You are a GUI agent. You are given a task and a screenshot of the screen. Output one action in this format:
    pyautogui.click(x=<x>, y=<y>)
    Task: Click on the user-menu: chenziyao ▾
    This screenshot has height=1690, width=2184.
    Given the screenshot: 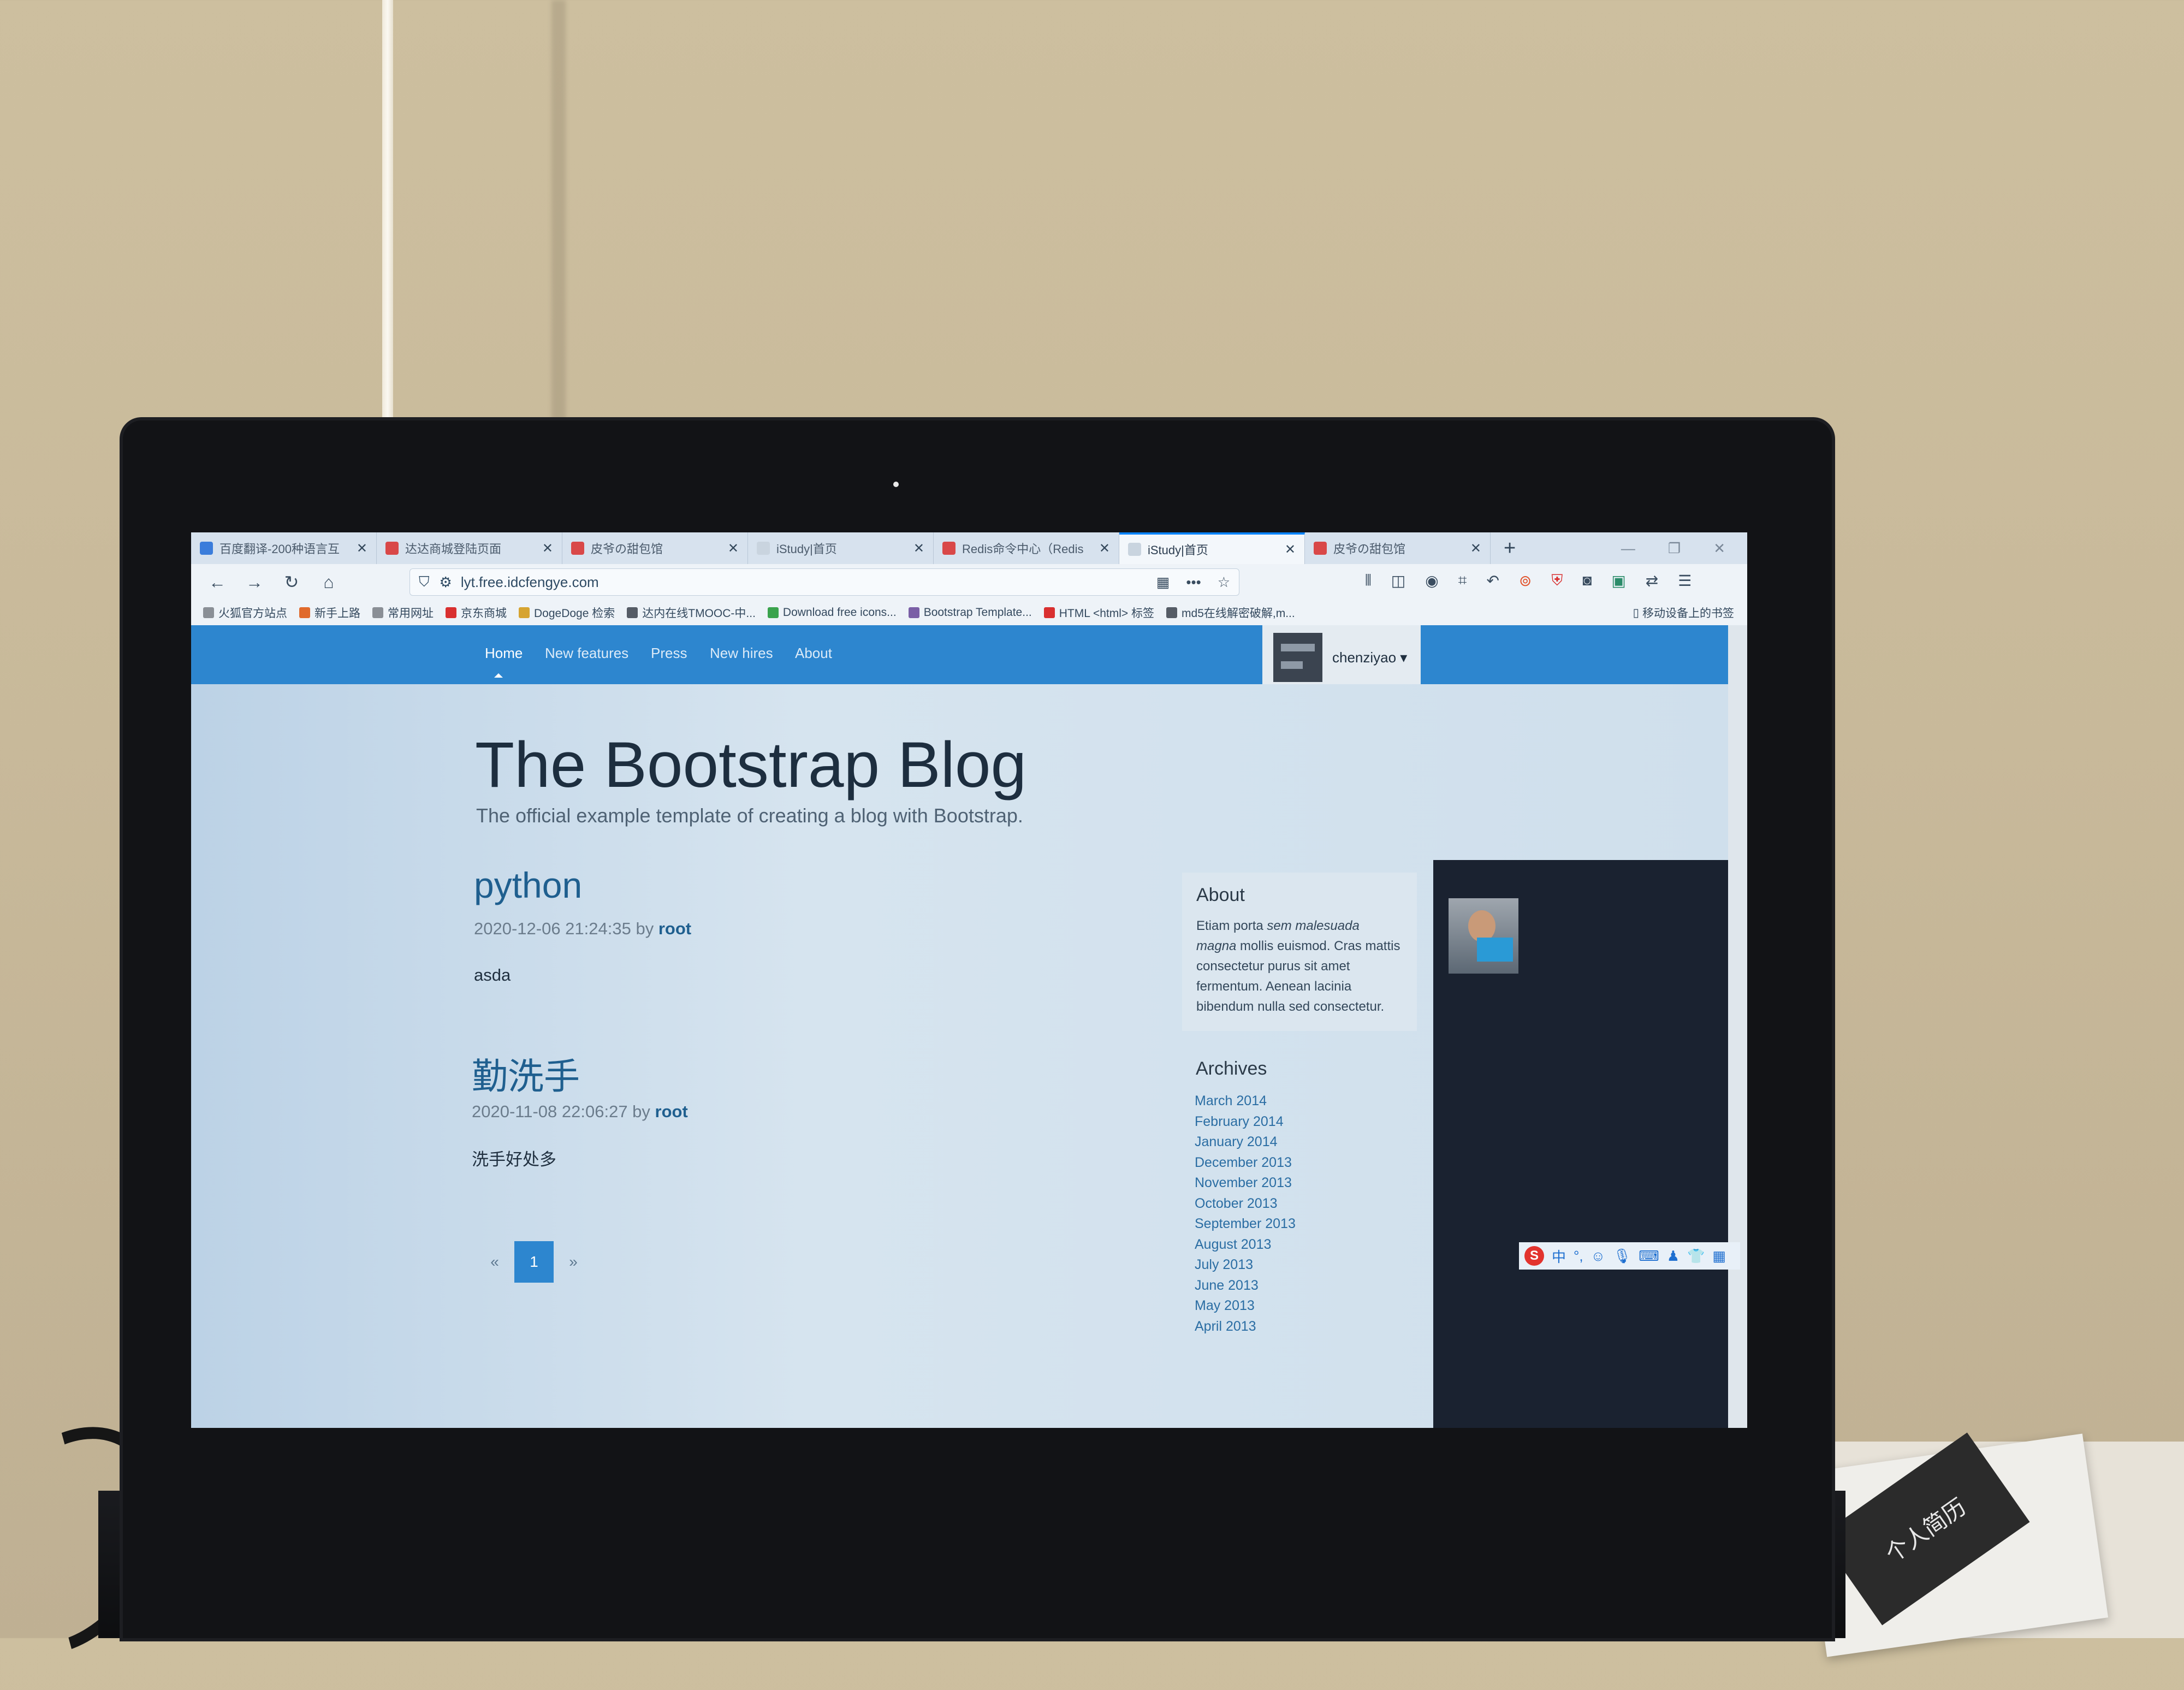 What is the action you would take?
    pyautogui.click(x=1342, y=658)
    